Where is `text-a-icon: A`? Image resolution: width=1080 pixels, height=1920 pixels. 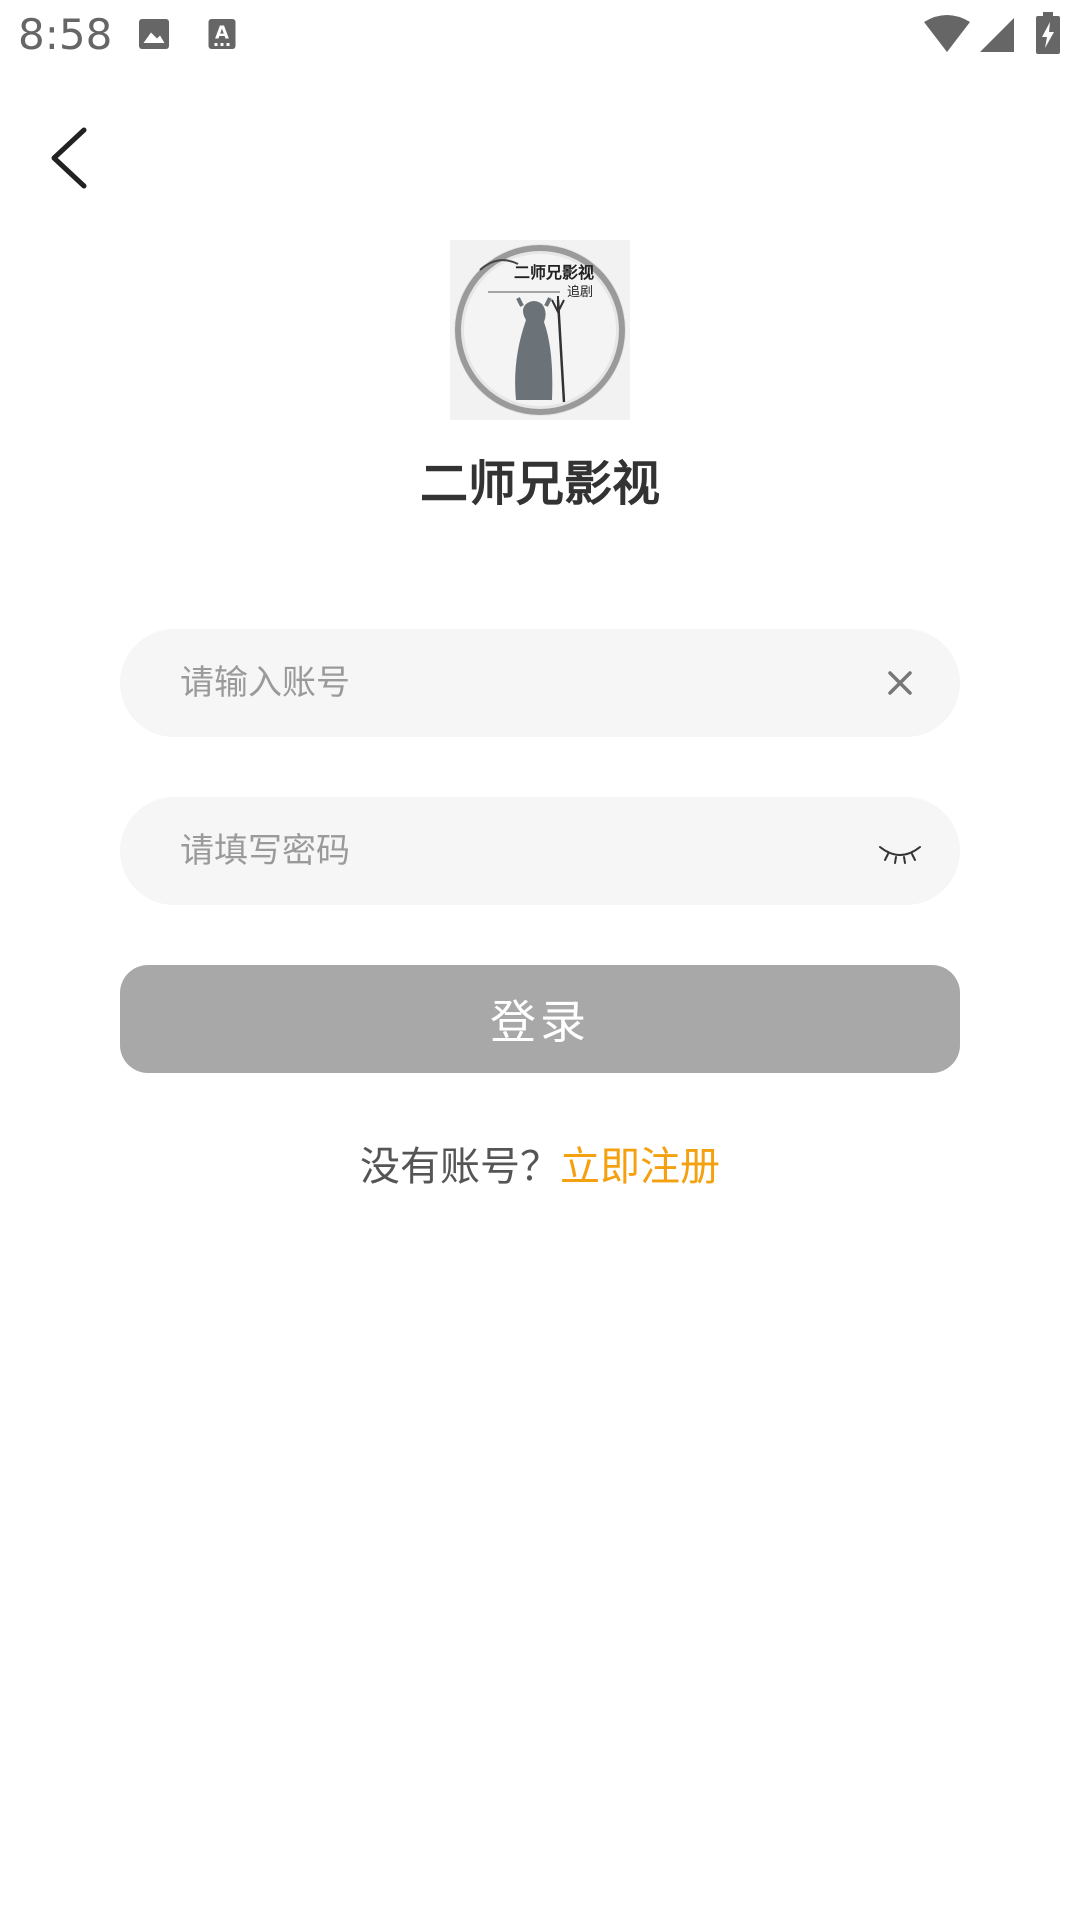 text-a-icon: A is located at coordinates (222, 34).